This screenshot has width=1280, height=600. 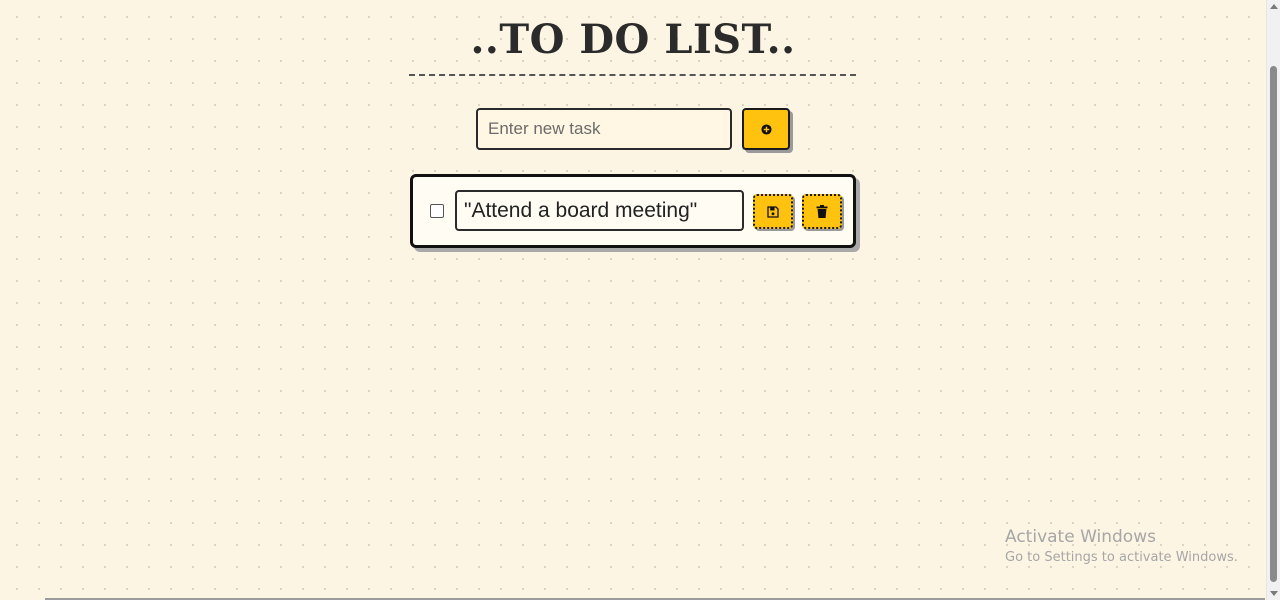 I want to click on task-text-input, so click(x=599, y=210).